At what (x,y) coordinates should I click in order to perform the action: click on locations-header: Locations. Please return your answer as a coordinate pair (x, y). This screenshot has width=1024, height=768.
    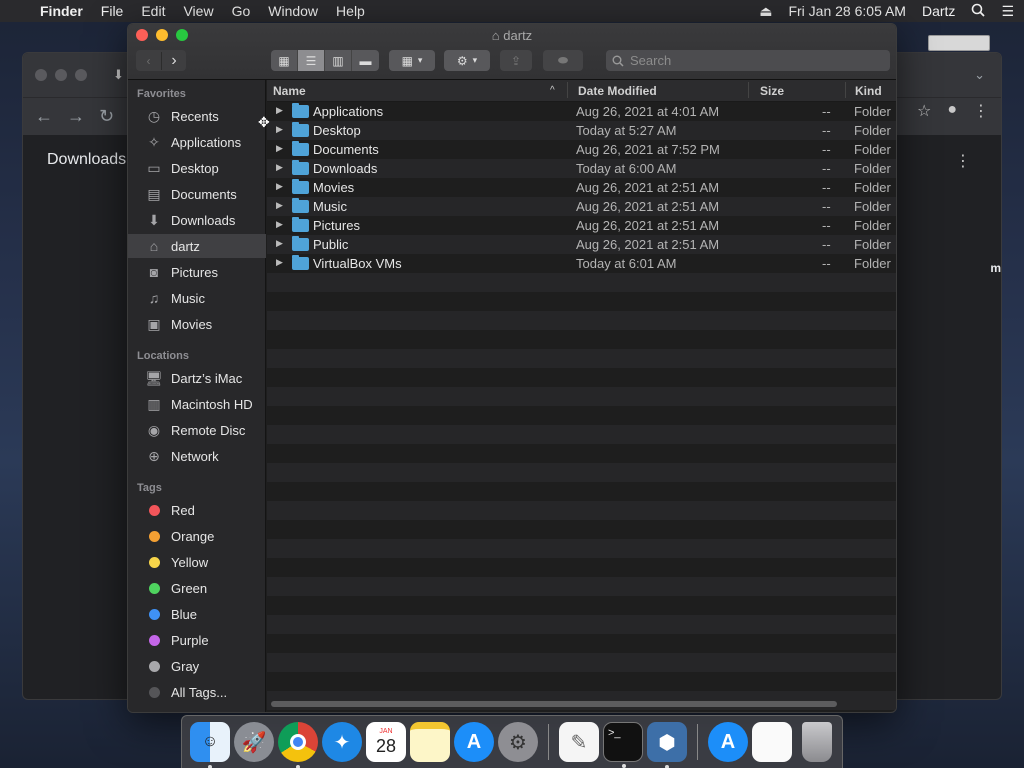
    Looking at the image, I should click on (163, 356).